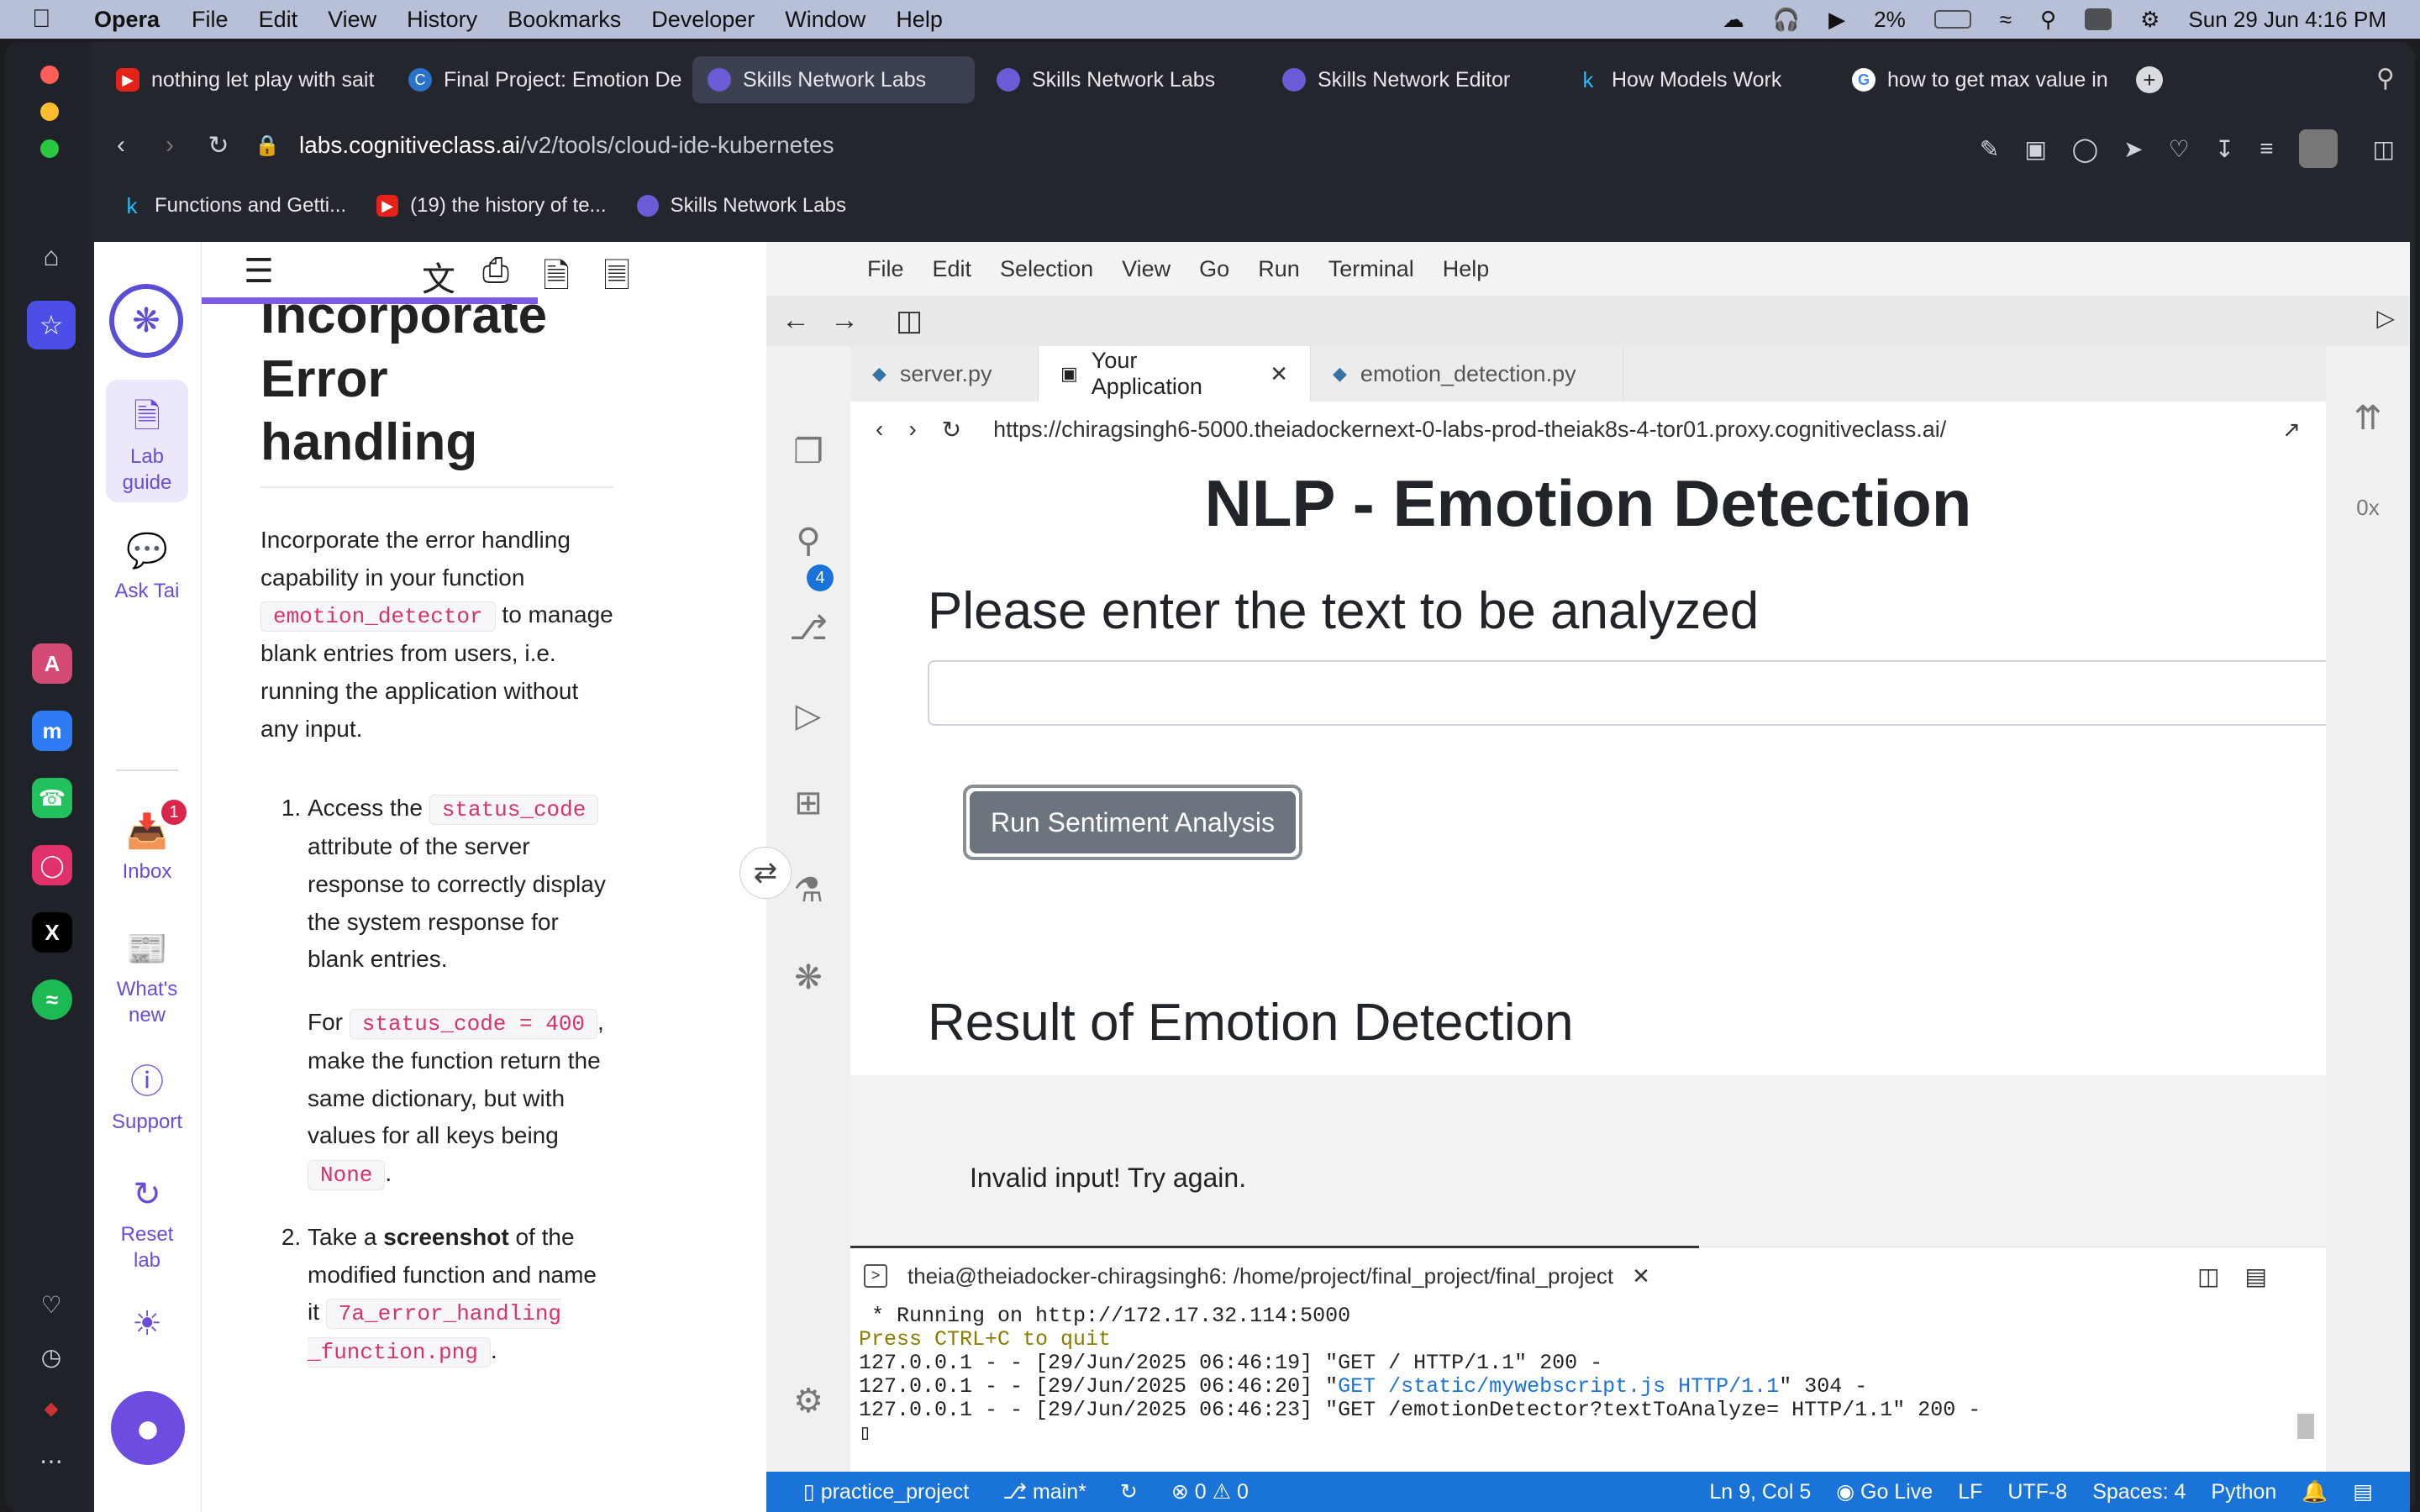 This screenshot has width=2420, height=1512. Describe the element at coordinates (147, 1324) in the screenshot. I see `theme-toggle-sun-icon: ☀` at that location.